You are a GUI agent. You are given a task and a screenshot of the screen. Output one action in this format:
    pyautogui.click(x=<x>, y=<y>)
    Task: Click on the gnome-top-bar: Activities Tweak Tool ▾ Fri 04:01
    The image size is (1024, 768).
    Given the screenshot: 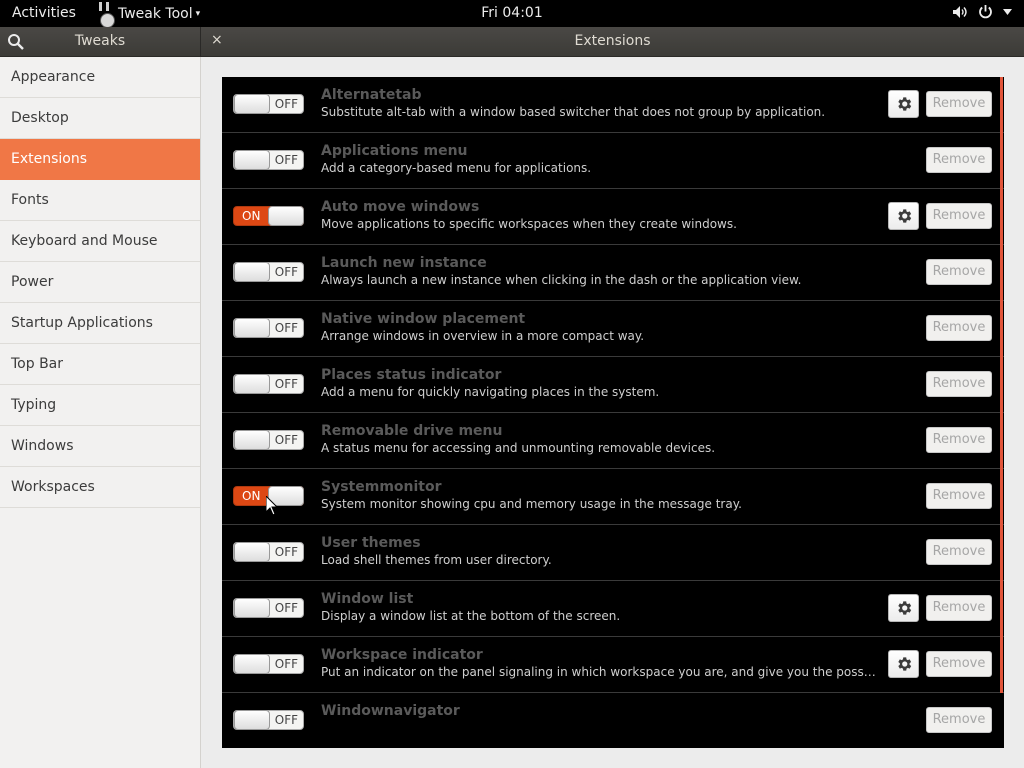 What is the action you would take?
    pyautogui.click(x=512, y=14)
    